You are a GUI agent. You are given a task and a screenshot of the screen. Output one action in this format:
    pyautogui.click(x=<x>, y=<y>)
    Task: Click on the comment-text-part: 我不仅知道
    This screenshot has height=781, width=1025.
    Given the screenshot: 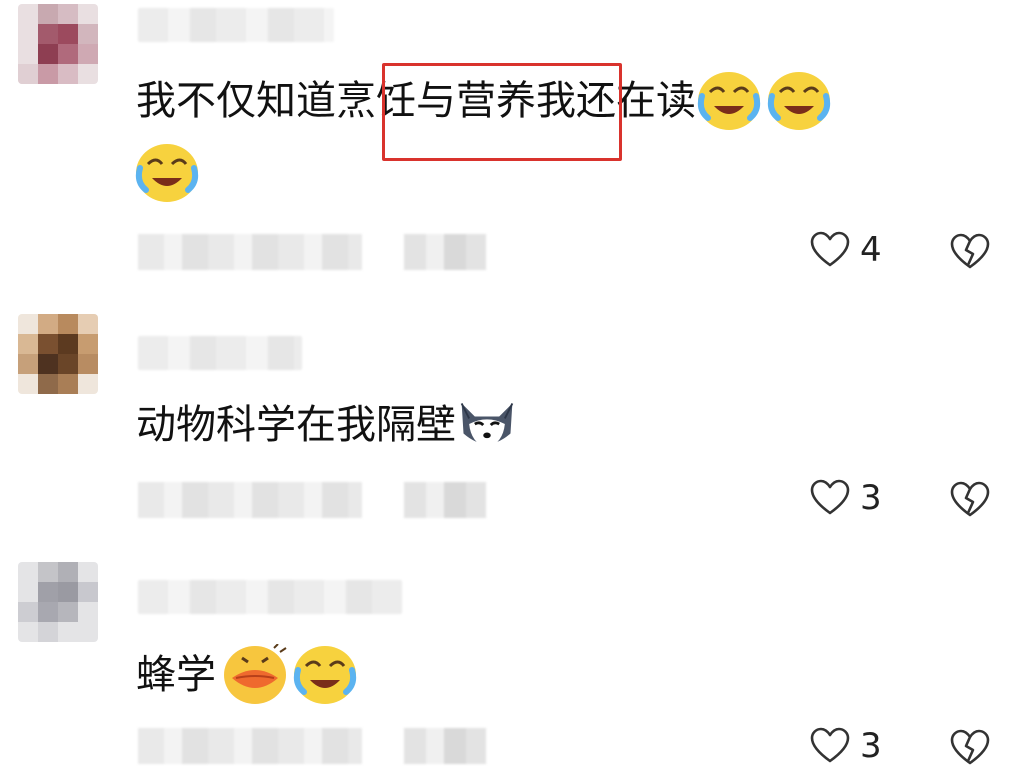 What is the action you would take?
    pyautogui.click(x=236, y=101)
    